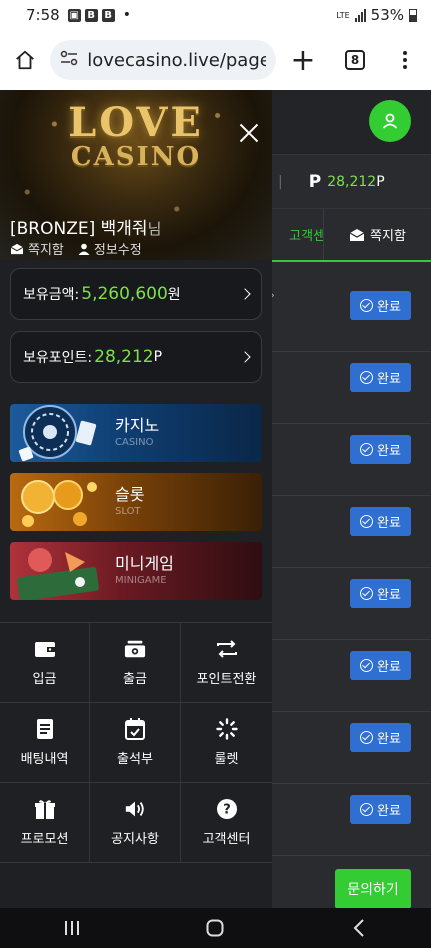 This screenshot has width=431, height=948. Describe the element at coordinates (136, 175) in the screenshot. I see `drawer-hero: LOVE CASINO [BRONZE] 백개줘님 쪽지함 정보수정` at that location.